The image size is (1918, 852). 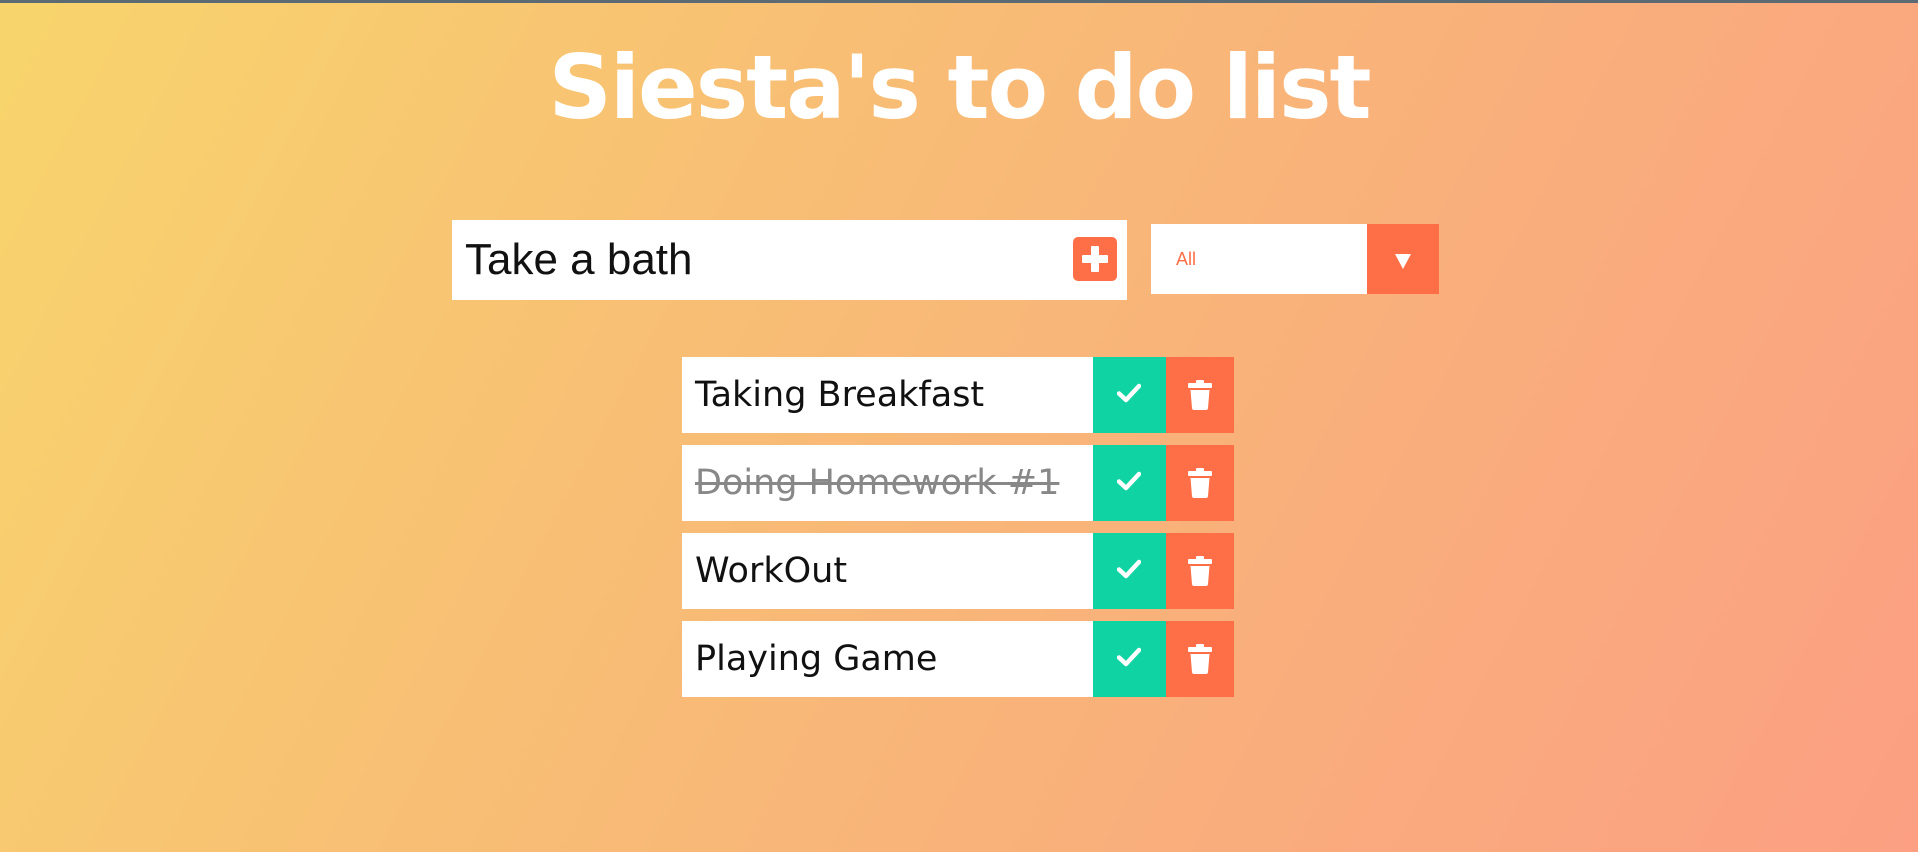 I want to click on todo-item-completed: Doing Homework #1, so click(x=958, y=483).